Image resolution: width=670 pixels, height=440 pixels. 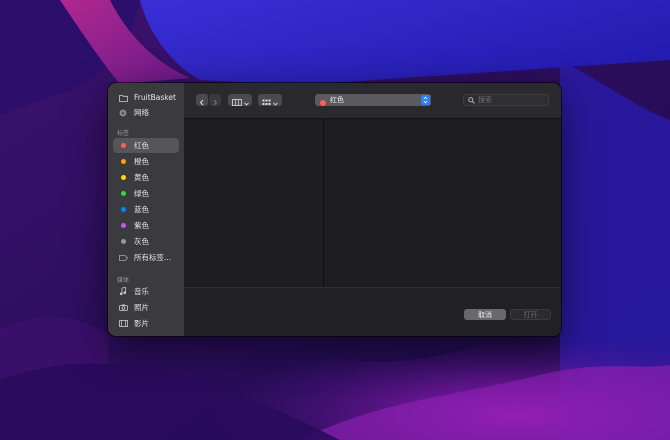 I want to click on sidebar-item-label: 红色, so click(x=141, y=145).